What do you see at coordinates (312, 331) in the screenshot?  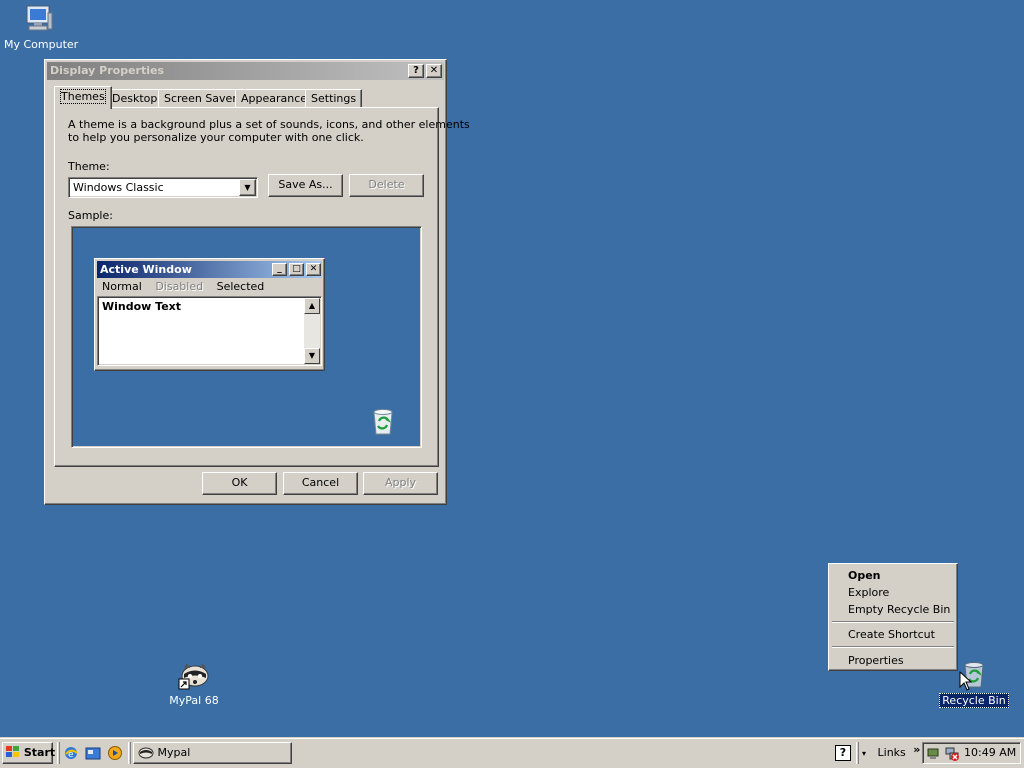 I see `sample-scrollbar: ▲ ▼` at bounding box center [312, 331].